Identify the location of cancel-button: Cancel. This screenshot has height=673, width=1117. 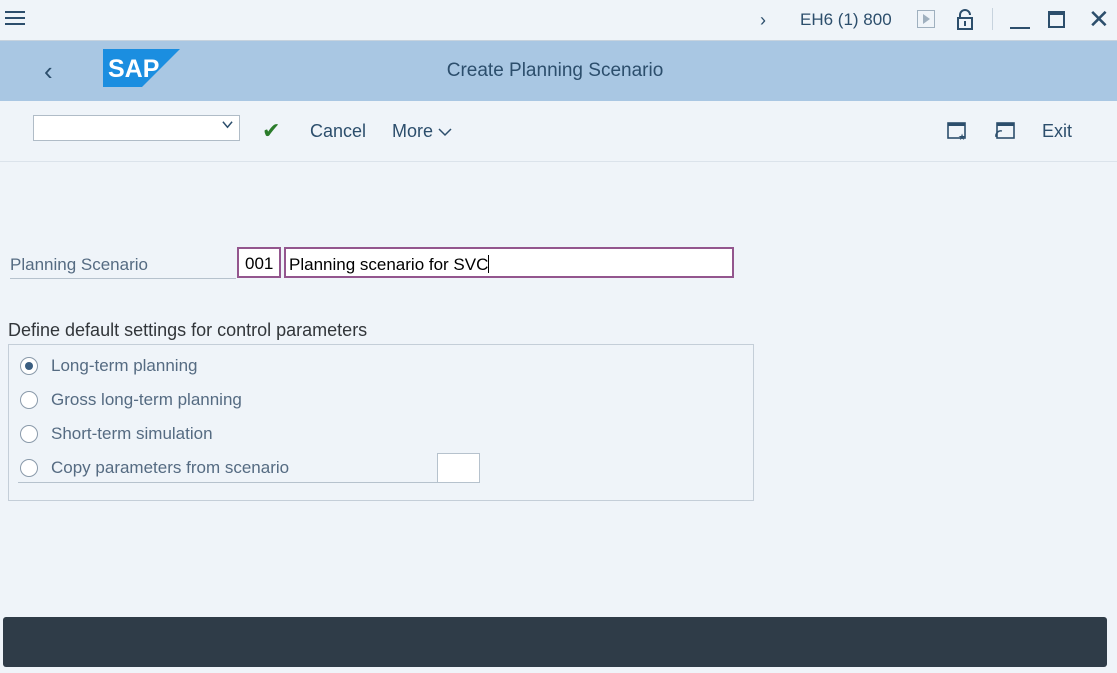
(338, 131).